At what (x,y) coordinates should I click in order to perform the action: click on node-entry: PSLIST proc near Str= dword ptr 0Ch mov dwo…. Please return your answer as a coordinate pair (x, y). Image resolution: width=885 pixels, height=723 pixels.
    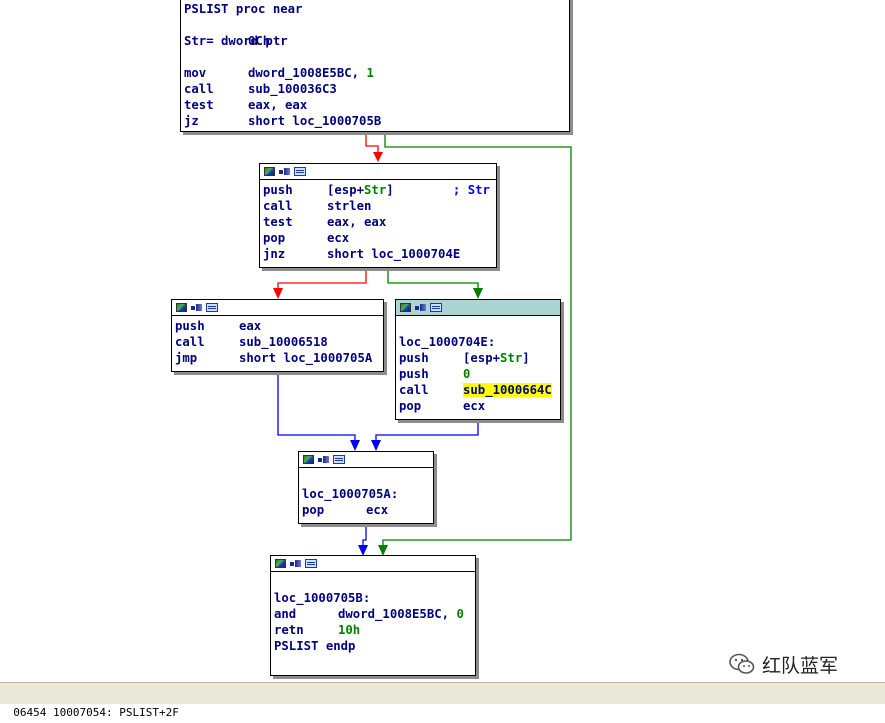
    Looking at the image, I should click on (375, 66).